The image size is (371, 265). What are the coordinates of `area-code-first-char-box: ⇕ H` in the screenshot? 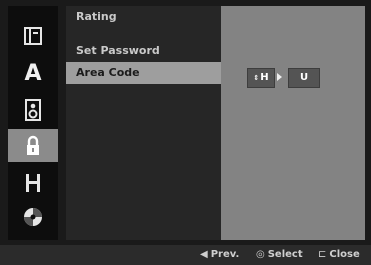 It's located at (261, 78).